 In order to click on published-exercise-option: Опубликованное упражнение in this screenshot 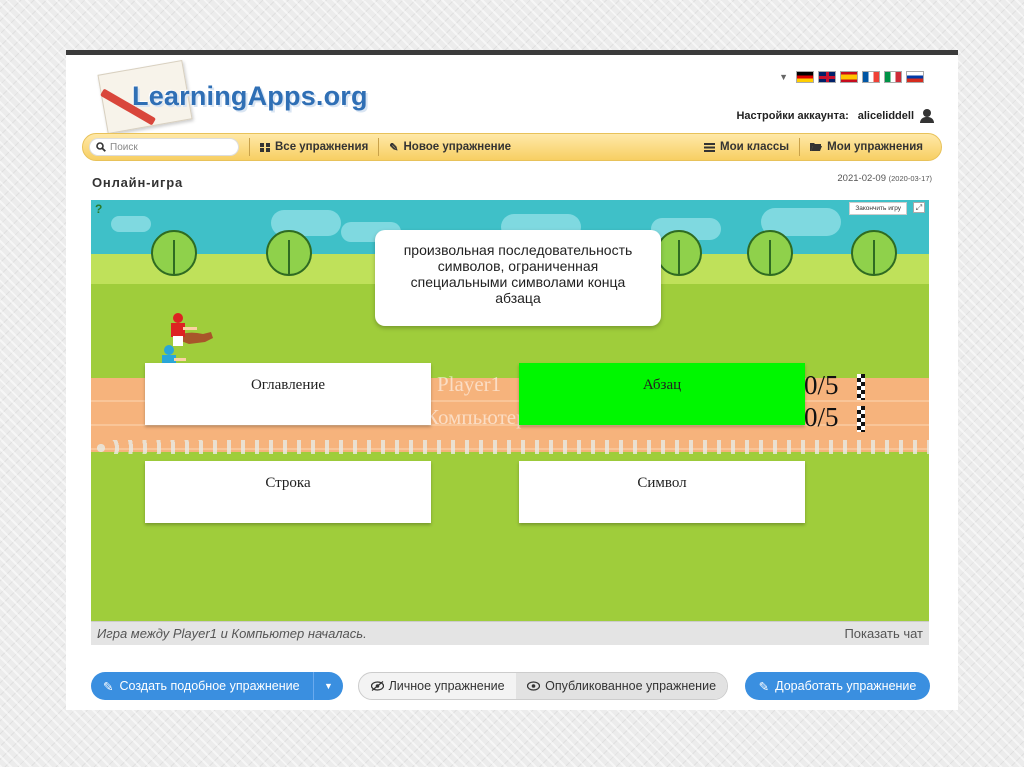, I will do `click(621, 686)`.